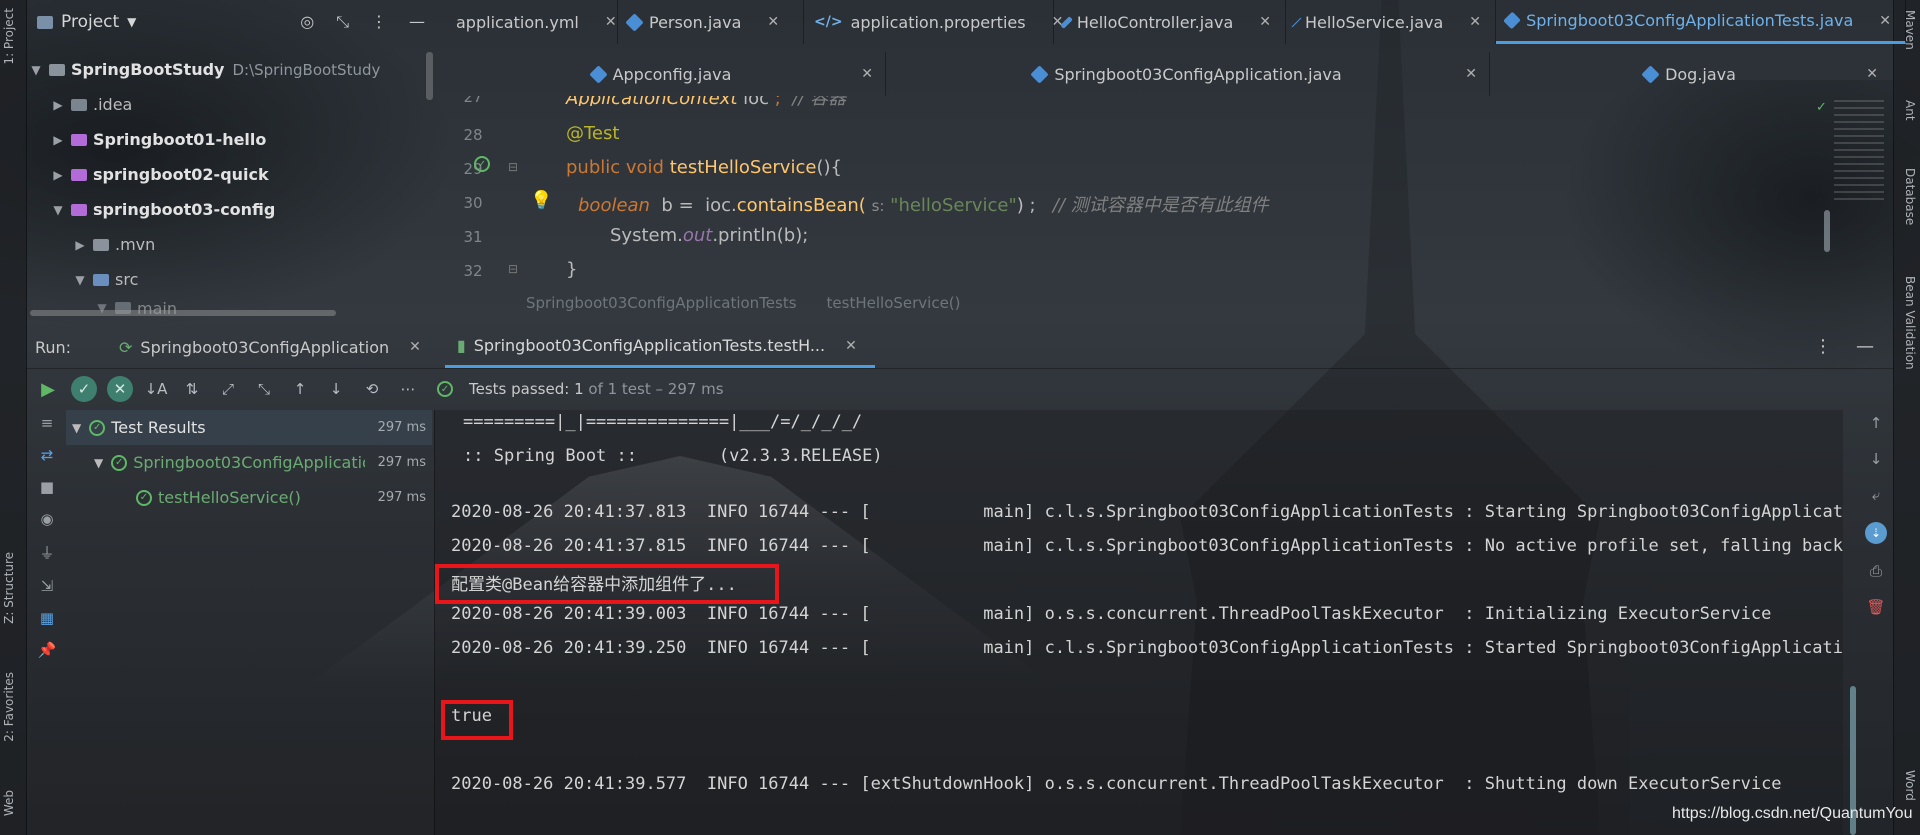 Image resolution: width=1920 pixels, height=835 pixels. Describe the element at coordinates (79, 104) in the screenshot. I see `folder-icon` at that location.